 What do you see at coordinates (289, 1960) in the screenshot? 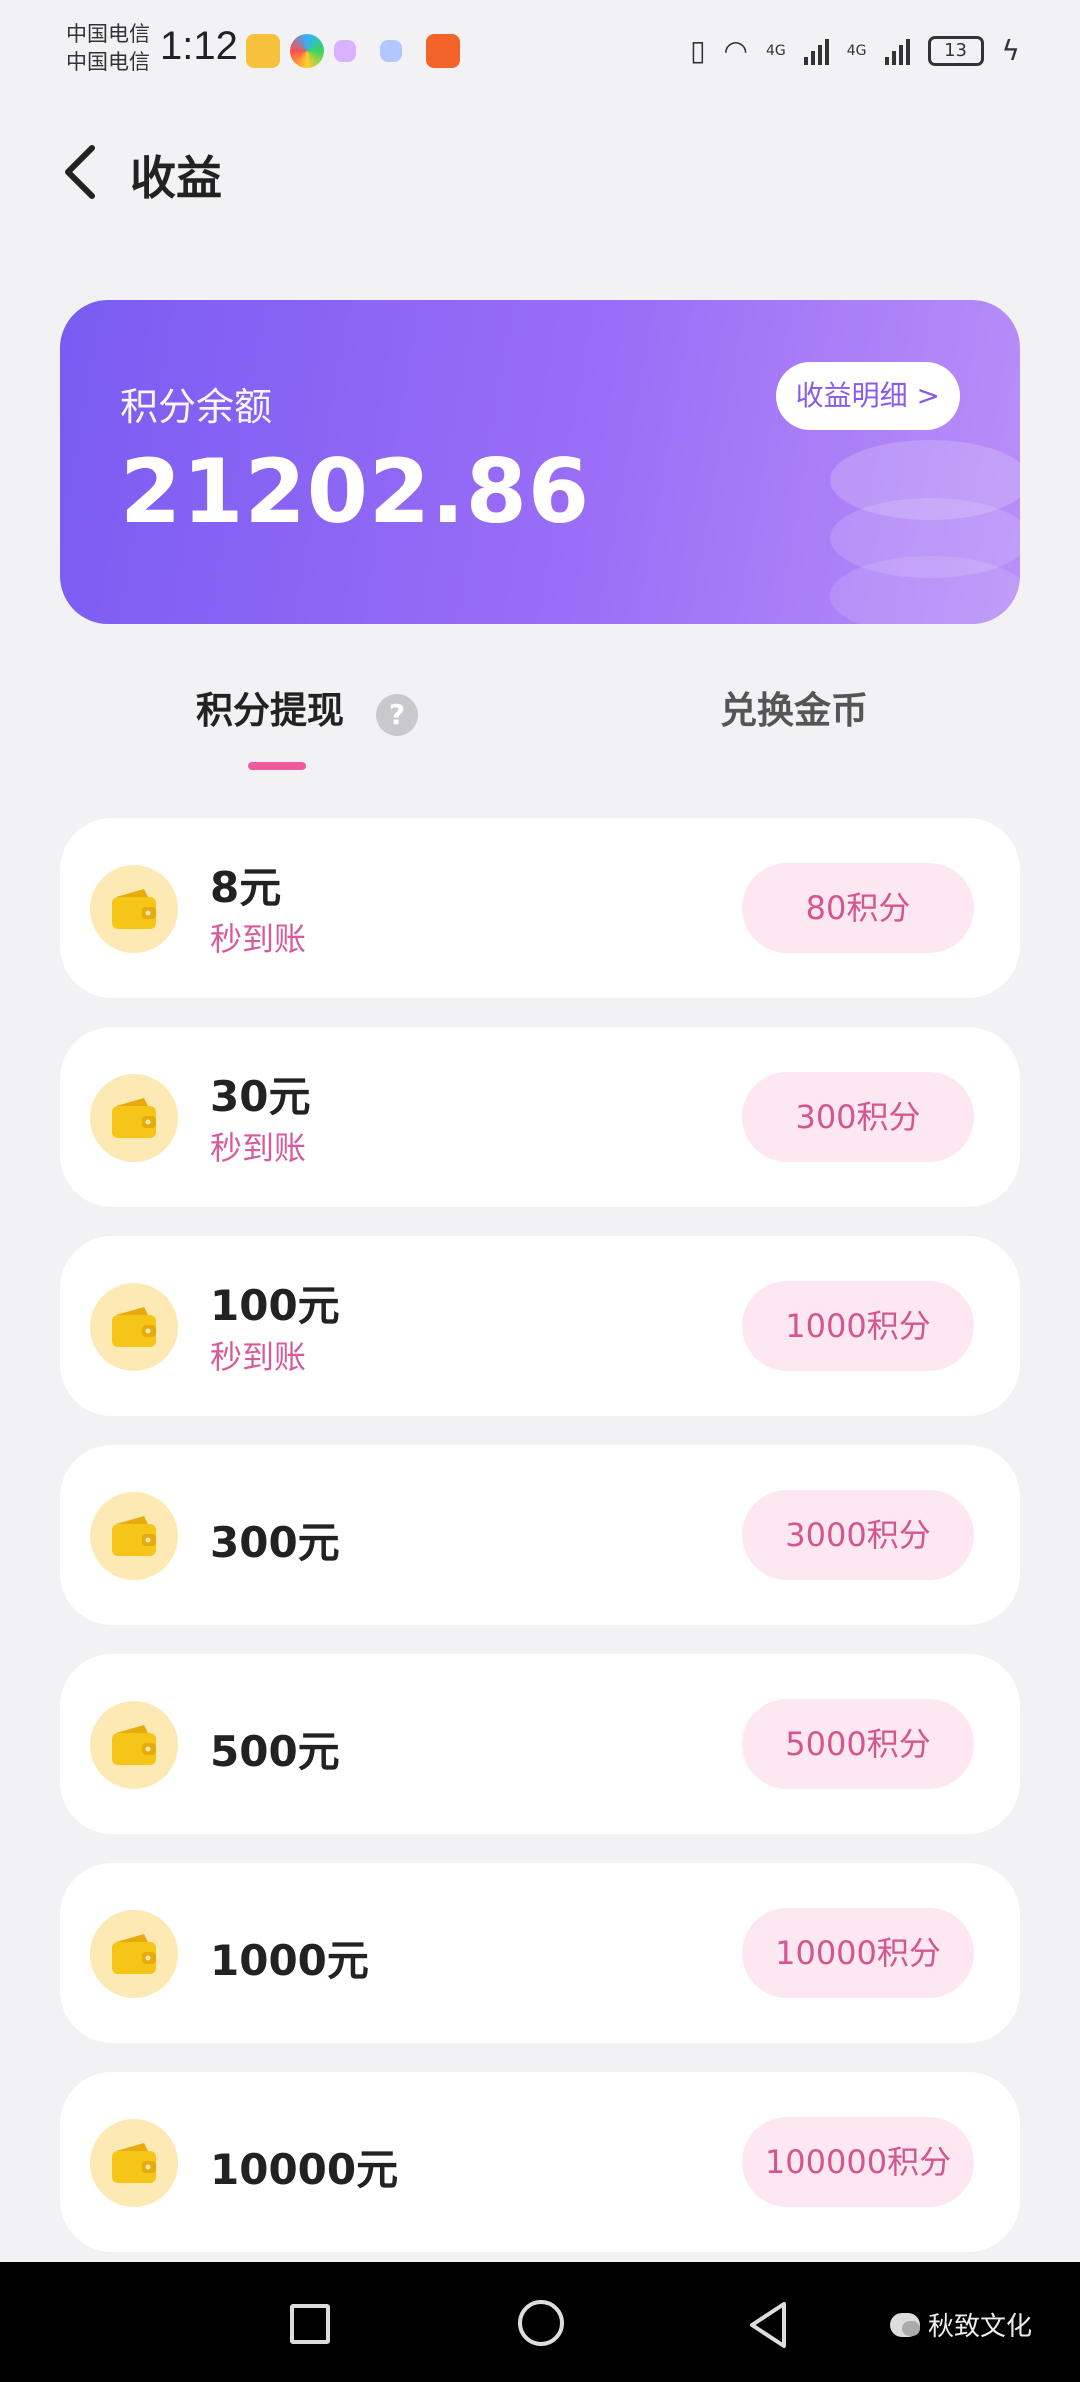
I see `option-amount: 1000元` at bounding box center [289, 1960].